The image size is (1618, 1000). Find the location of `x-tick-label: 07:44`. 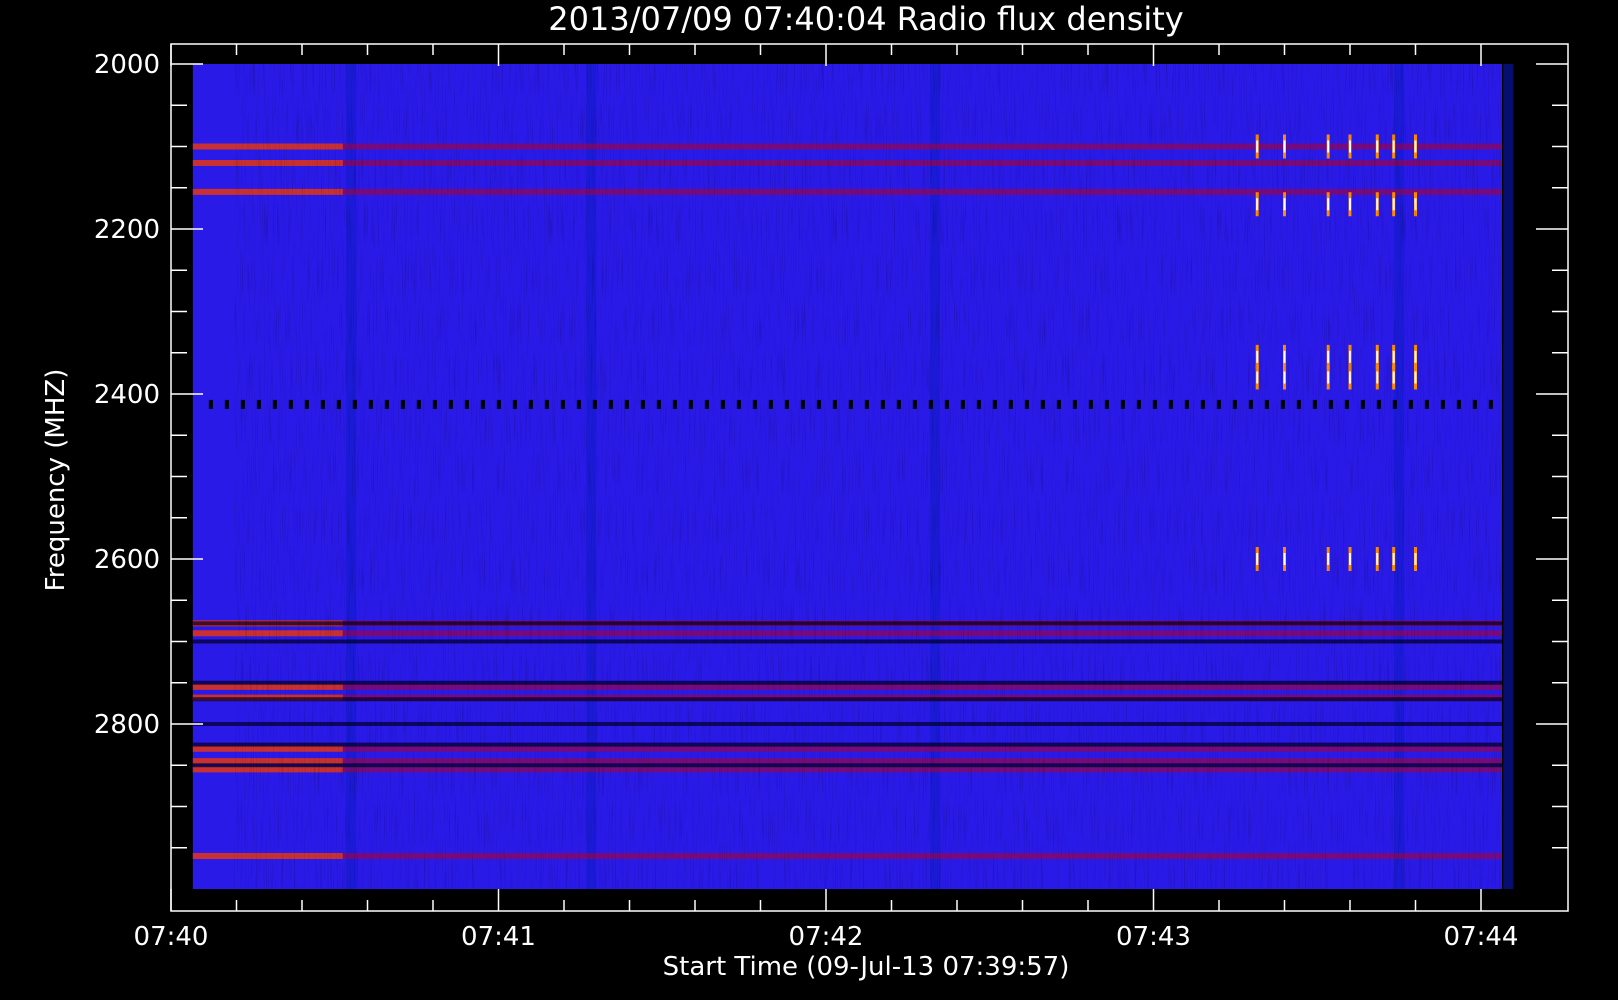

x-tick-label: 07:44 is located at coordinates (1481, 937).